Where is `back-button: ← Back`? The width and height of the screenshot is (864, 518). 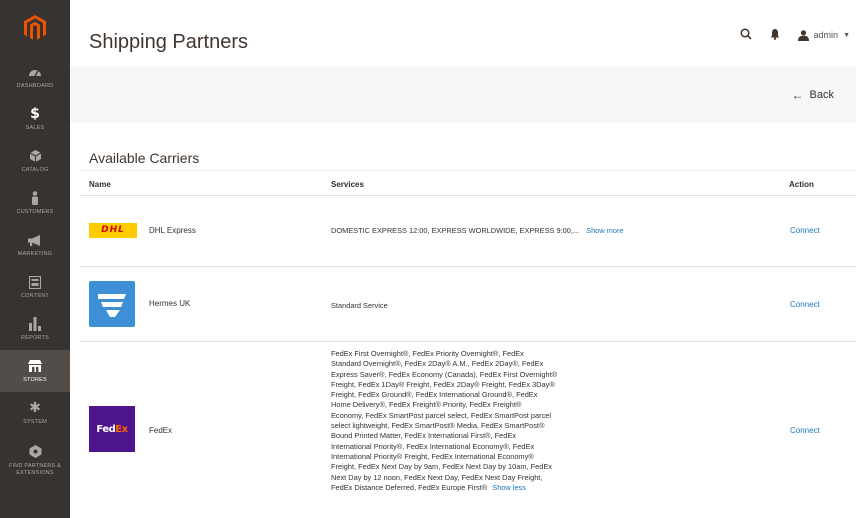 back-button: ← Back is located at coordinates (813, 95).